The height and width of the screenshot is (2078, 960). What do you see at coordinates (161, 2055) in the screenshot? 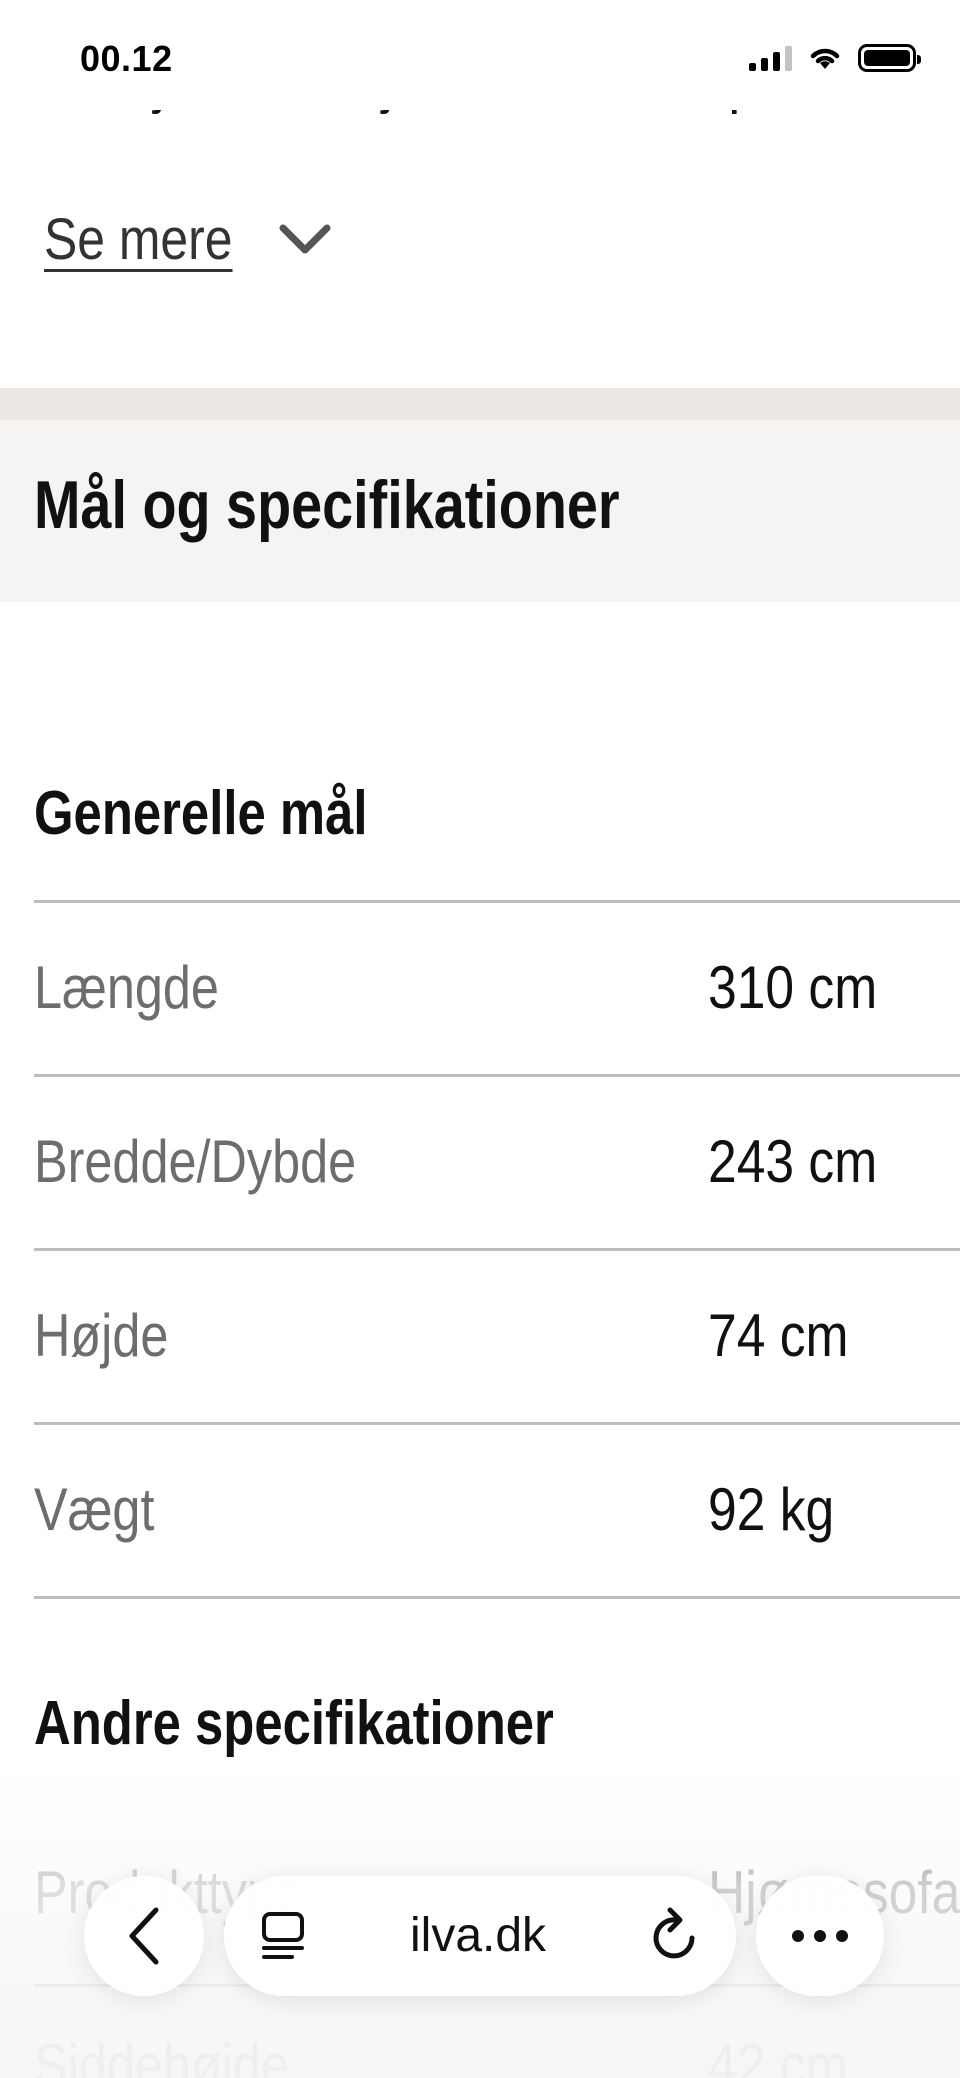
I see `spec-label: Siddehøjde` at bounding box center [161, 2055].